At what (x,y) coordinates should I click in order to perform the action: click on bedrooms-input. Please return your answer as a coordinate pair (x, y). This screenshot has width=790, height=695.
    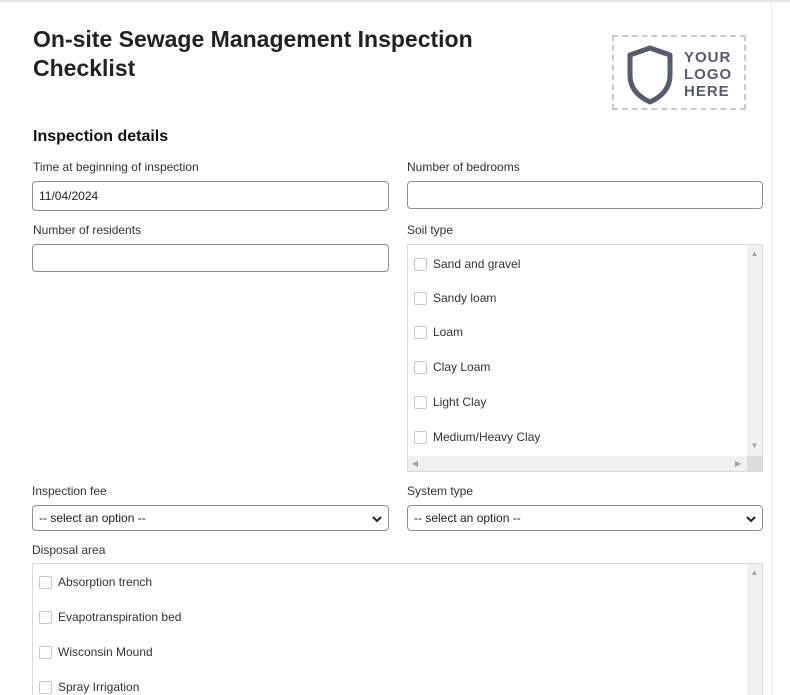
    Looking at the image, I should click on (585, 195).